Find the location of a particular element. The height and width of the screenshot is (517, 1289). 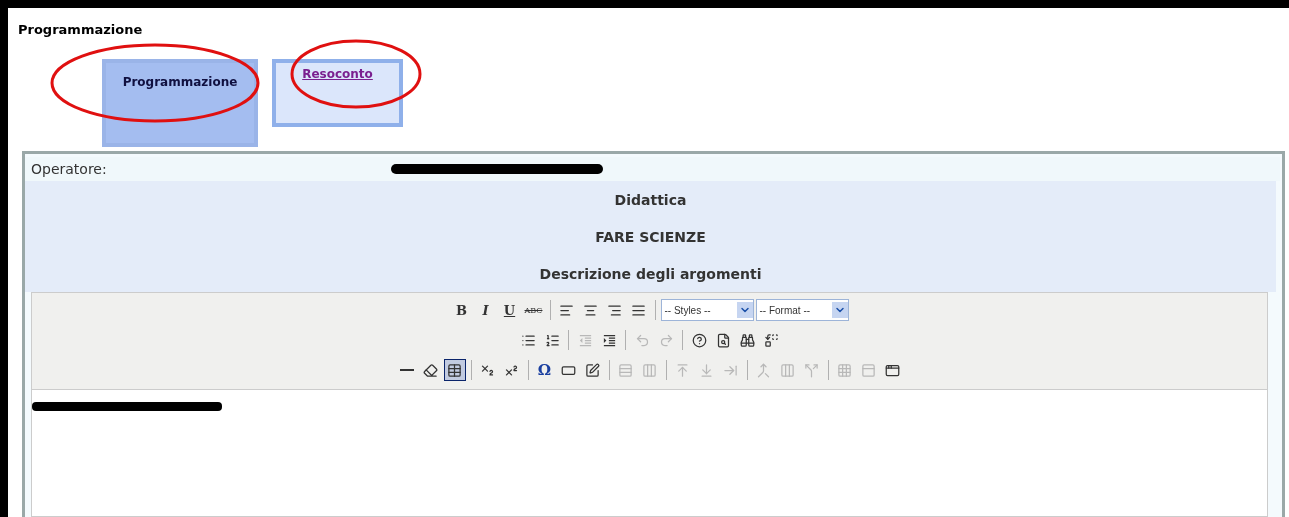

merge-icon is located at coordinates (763, 370).